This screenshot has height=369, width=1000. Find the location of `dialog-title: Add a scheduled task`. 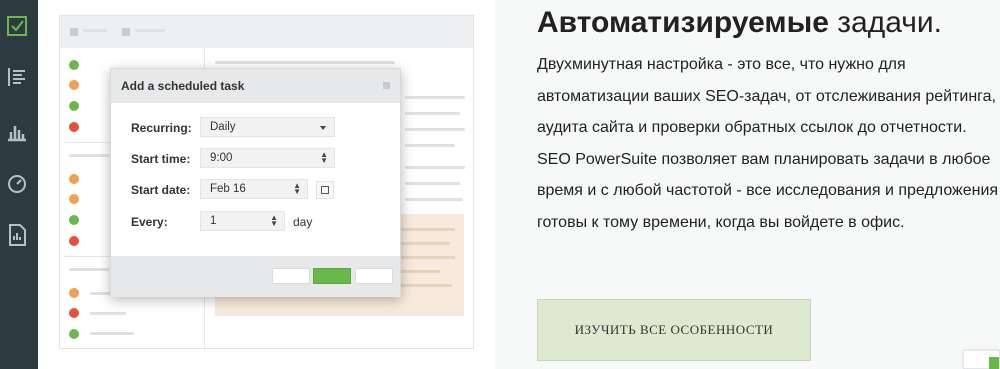

dialog-title: Add a scheduled task is located at coordinates (183, 86).